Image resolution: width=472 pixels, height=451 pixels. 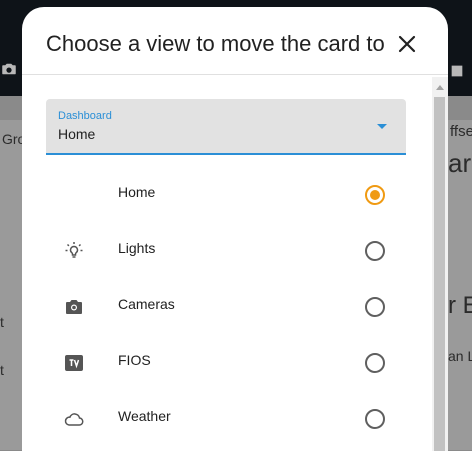 I want to click on tv-icon, so click(x=74, y=363).